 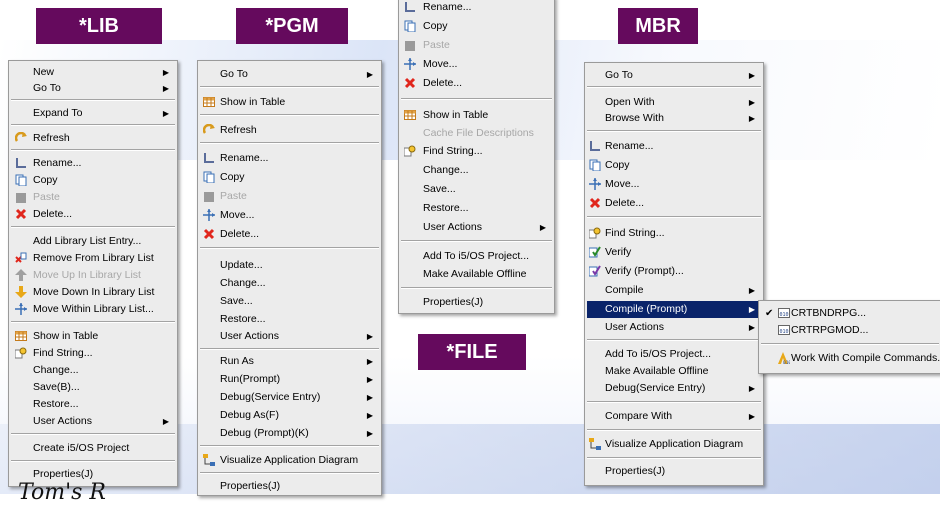 What do you see at coordinates (21, 163) in the screenshot?
I see `rename-icon` at bounding box center [21, 163].